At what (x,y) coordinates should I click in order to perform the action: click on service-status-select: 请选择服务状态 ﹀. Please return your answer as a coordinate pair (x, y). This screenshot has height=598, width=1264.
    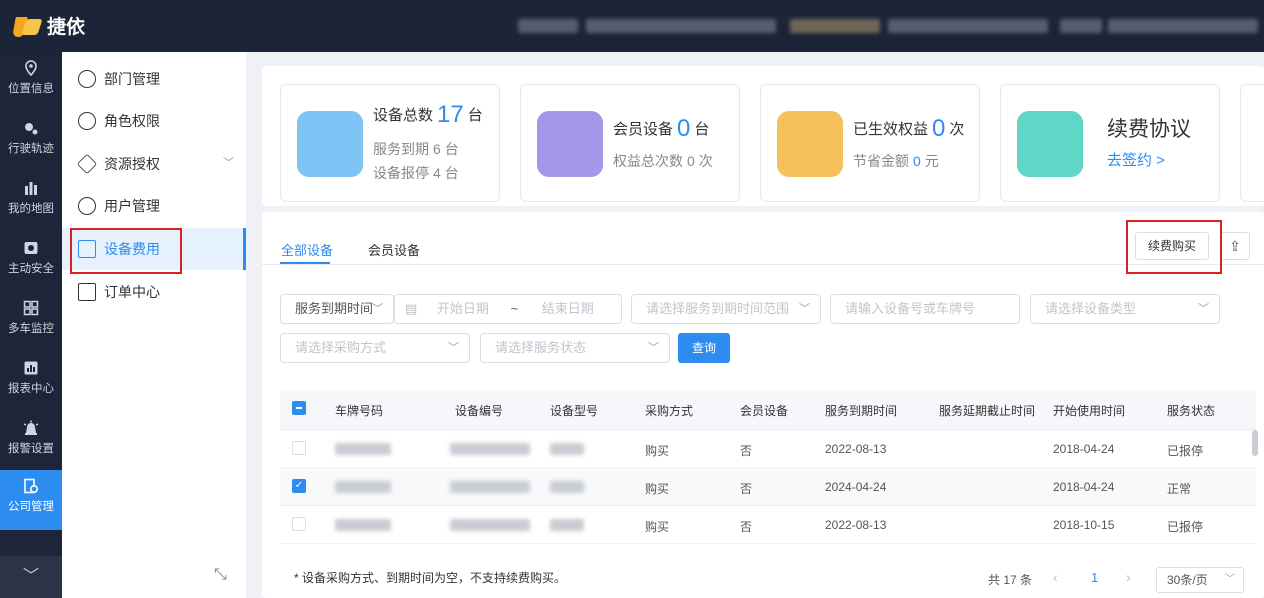
    Looking at the image, I should click on (575, 348).